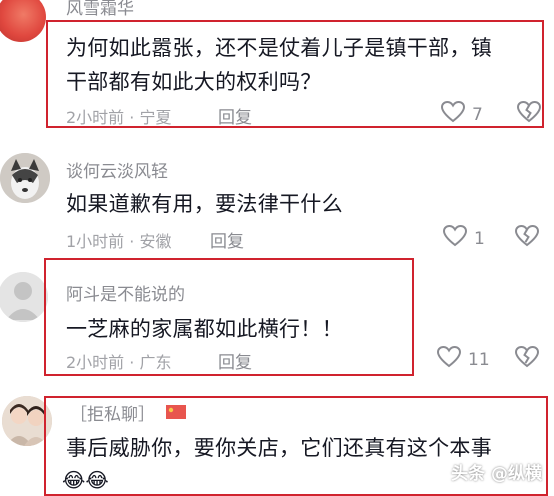  Describe the element at coordinates (204, 329) in the screenshot. I see `comment-text-line: 一芝麻的家属都如此横行！！` at that location.